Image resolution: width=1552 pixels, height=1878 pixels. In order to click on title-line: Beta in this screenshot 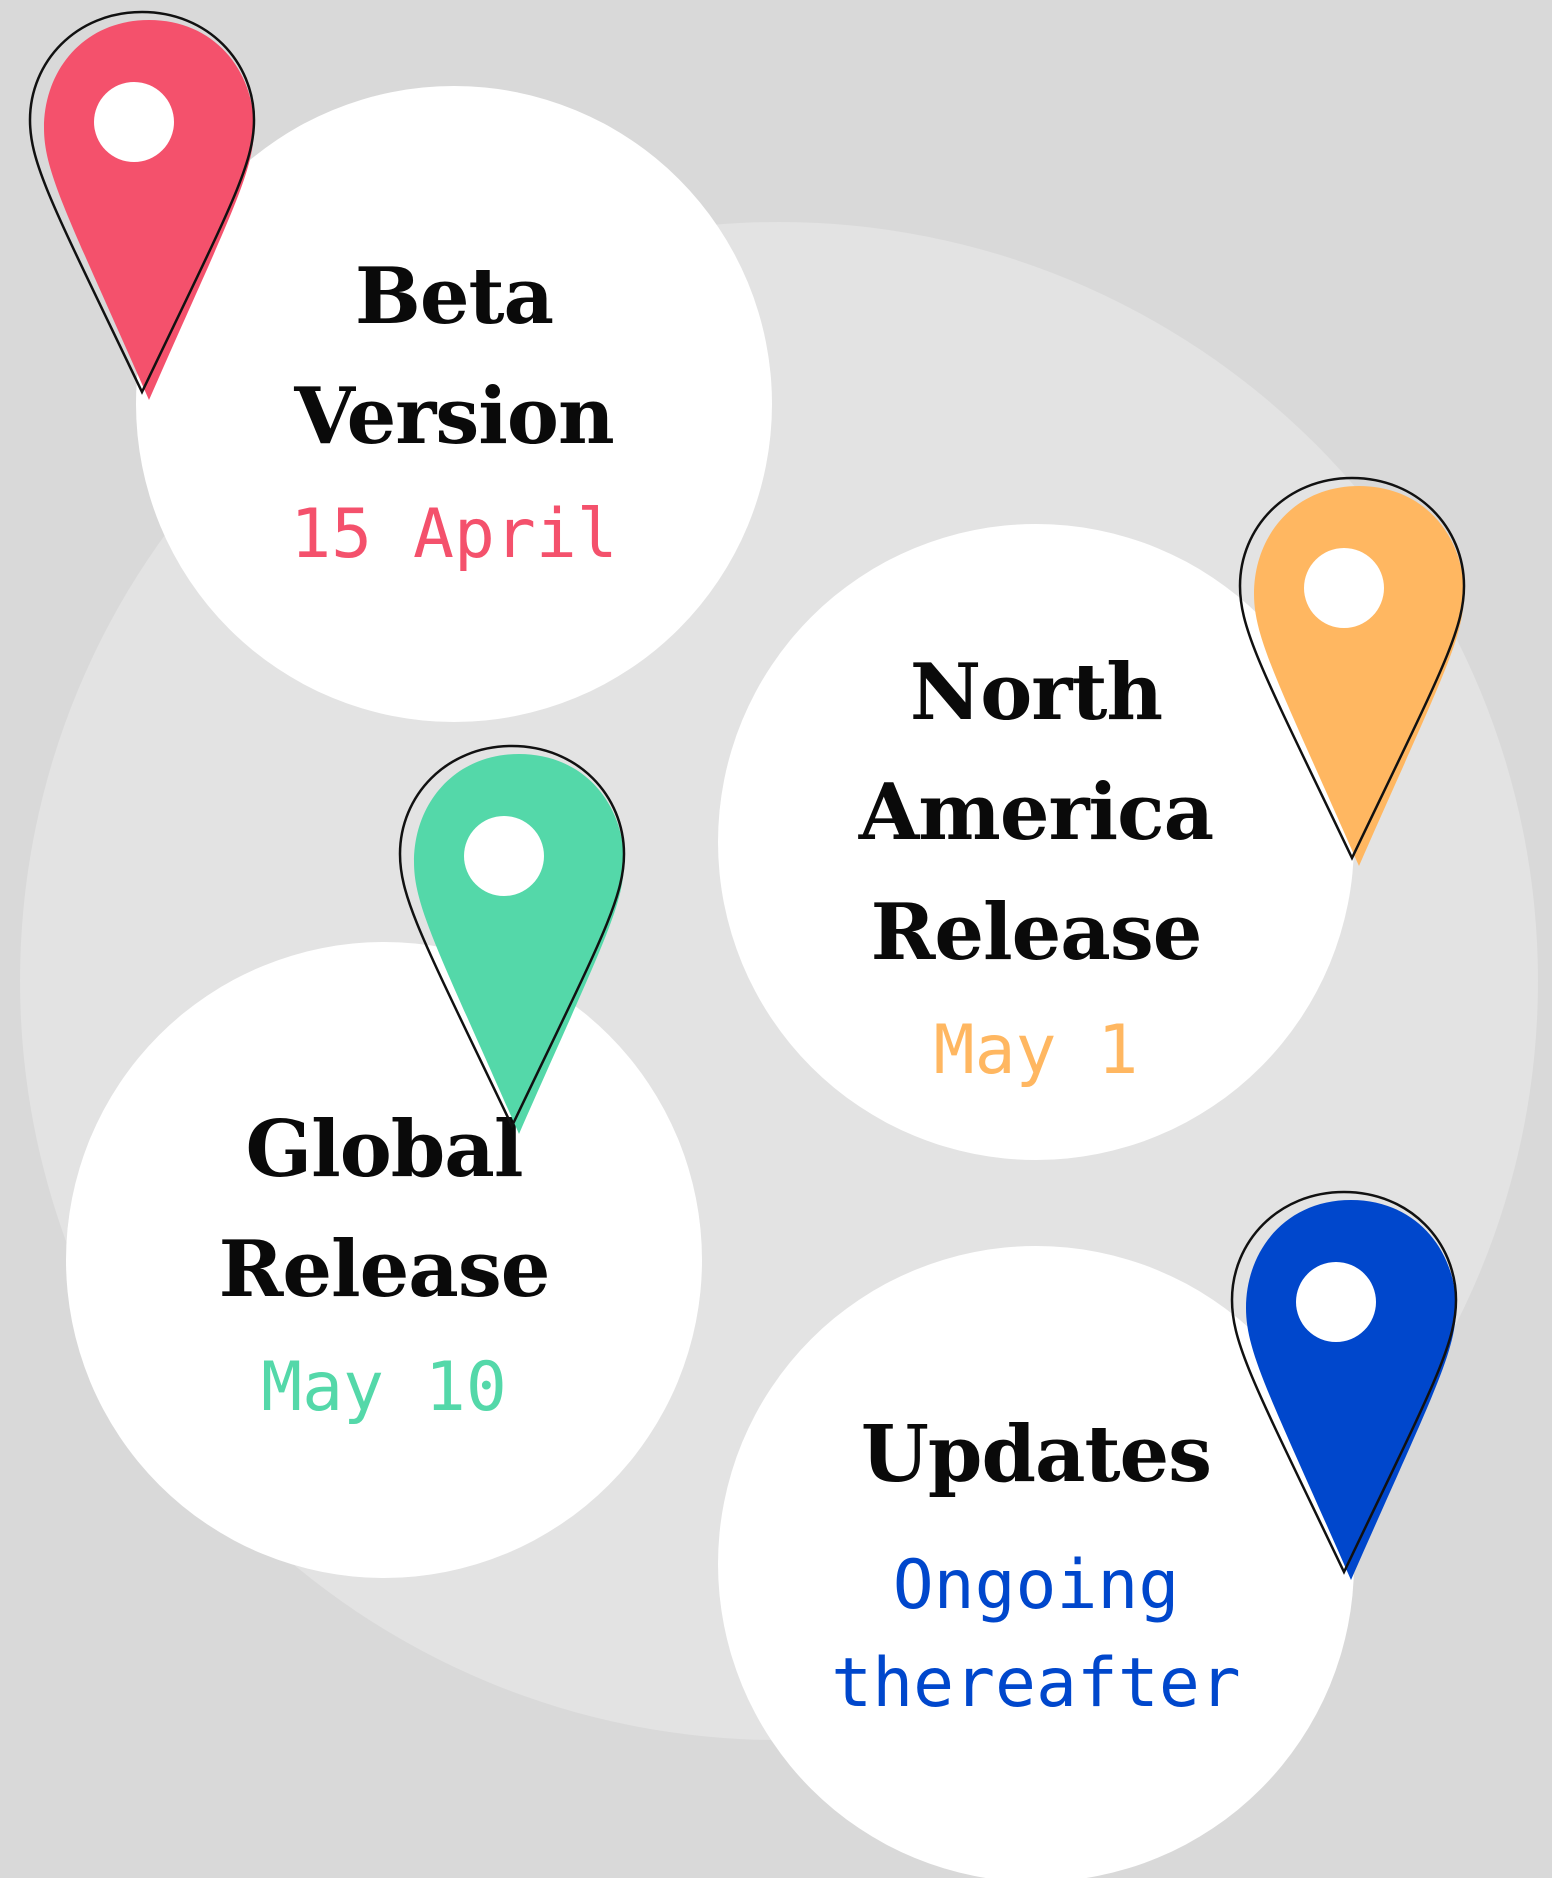, I will do `click(454, 296)`.